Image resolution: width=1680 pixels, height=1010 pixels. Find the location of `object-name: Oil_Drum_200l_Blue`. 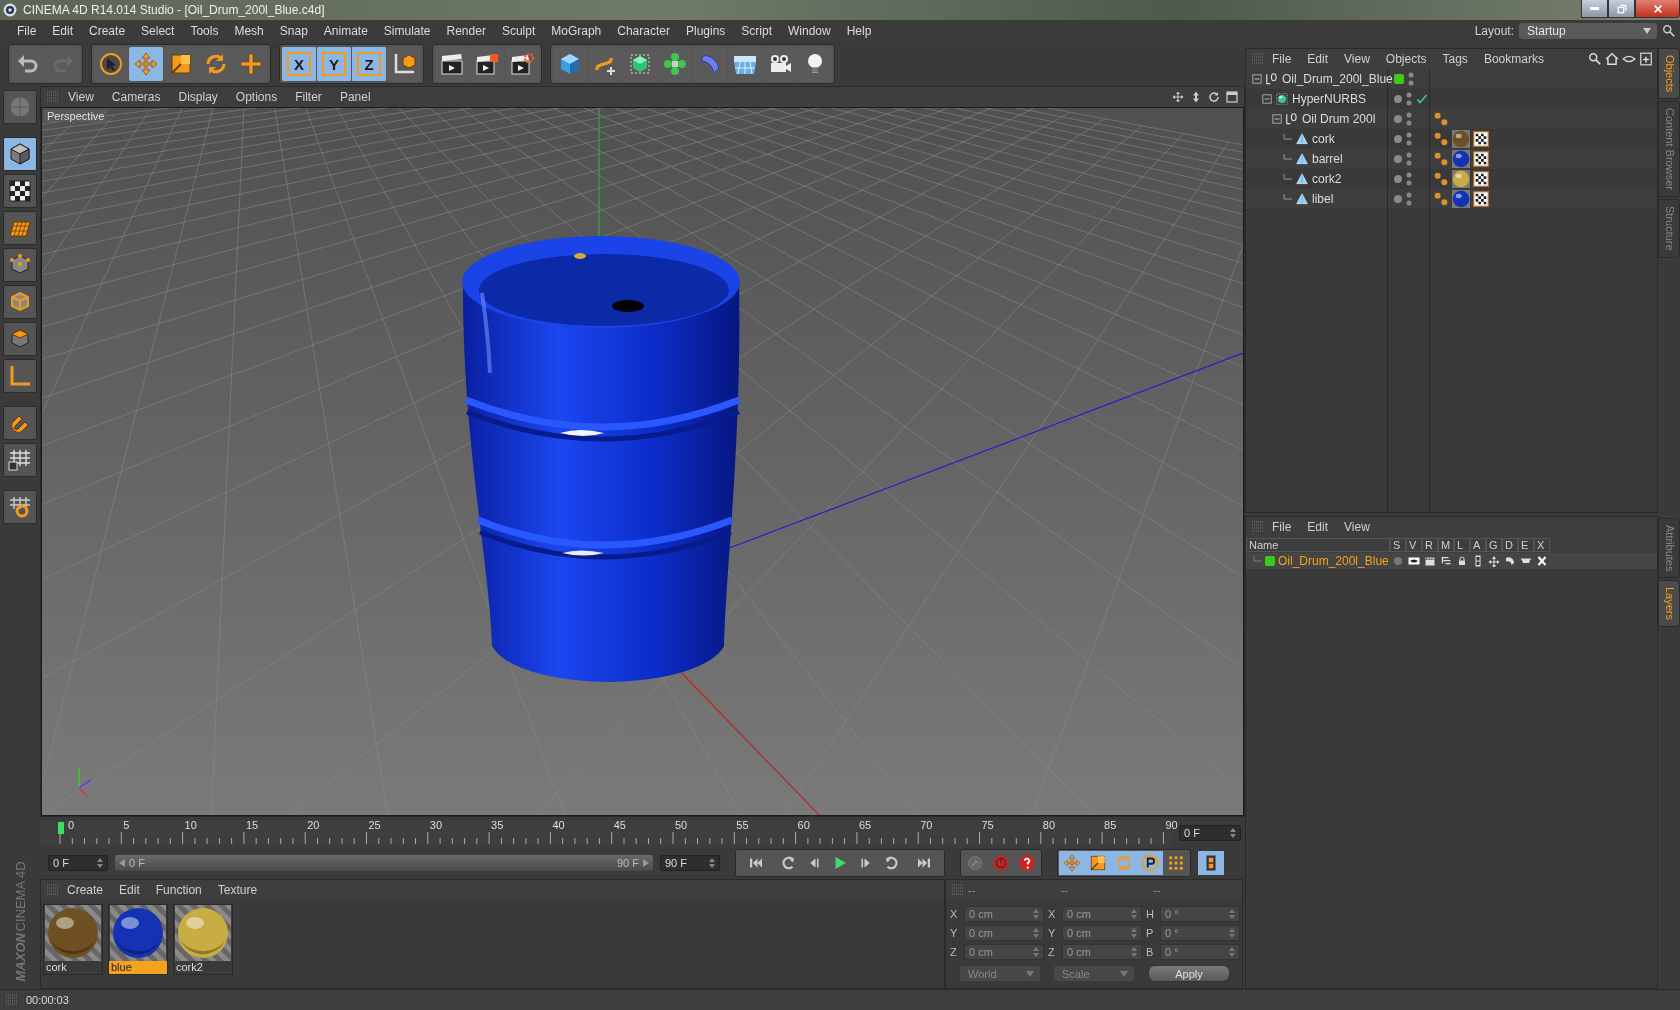

object-name: Oil_Drum_200l_Blue is located at coordinates (1337, 79).